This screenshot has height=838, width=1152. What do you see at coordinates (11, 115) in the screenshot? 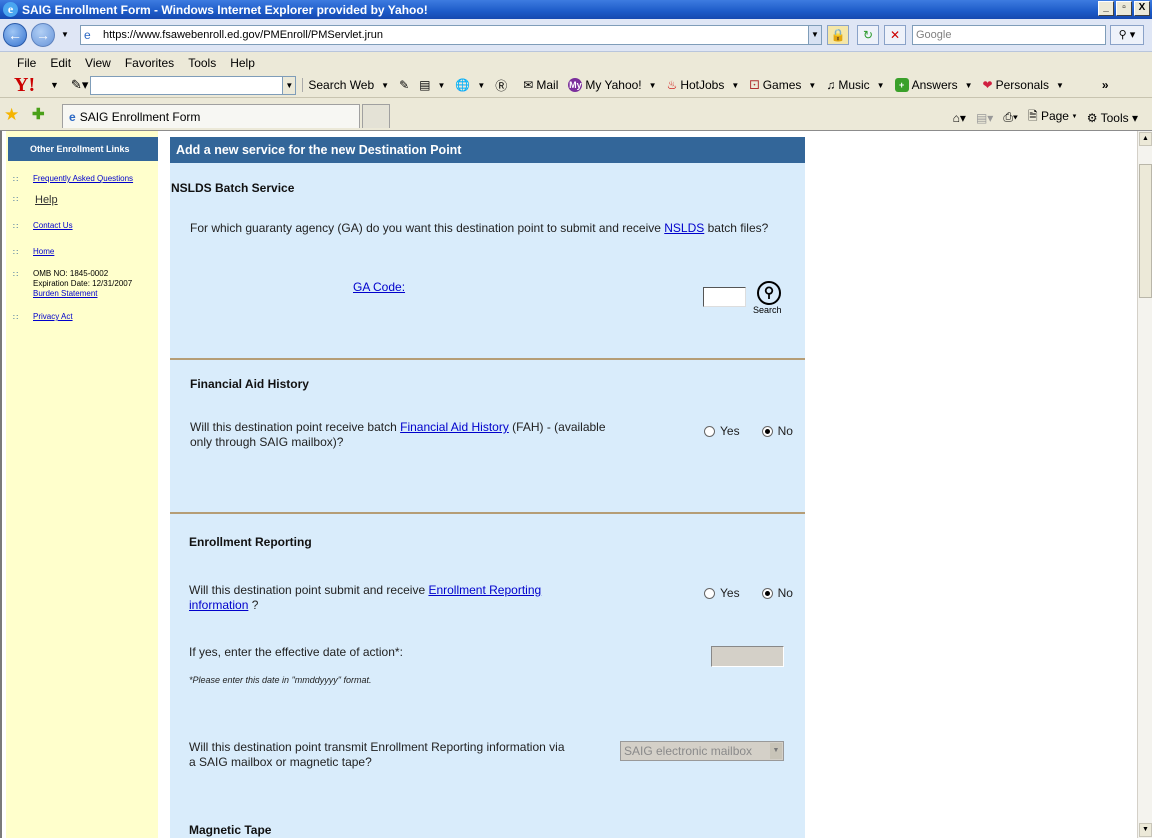
I see `favorites-star-icon: ★` at bounding box center [11, 115].